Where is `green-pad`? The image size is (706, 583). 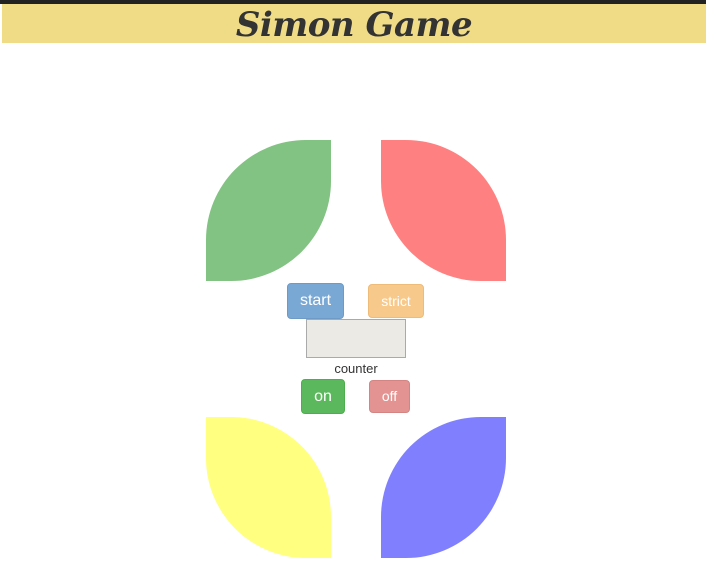 green-pad is located at coordinates (268, 210).